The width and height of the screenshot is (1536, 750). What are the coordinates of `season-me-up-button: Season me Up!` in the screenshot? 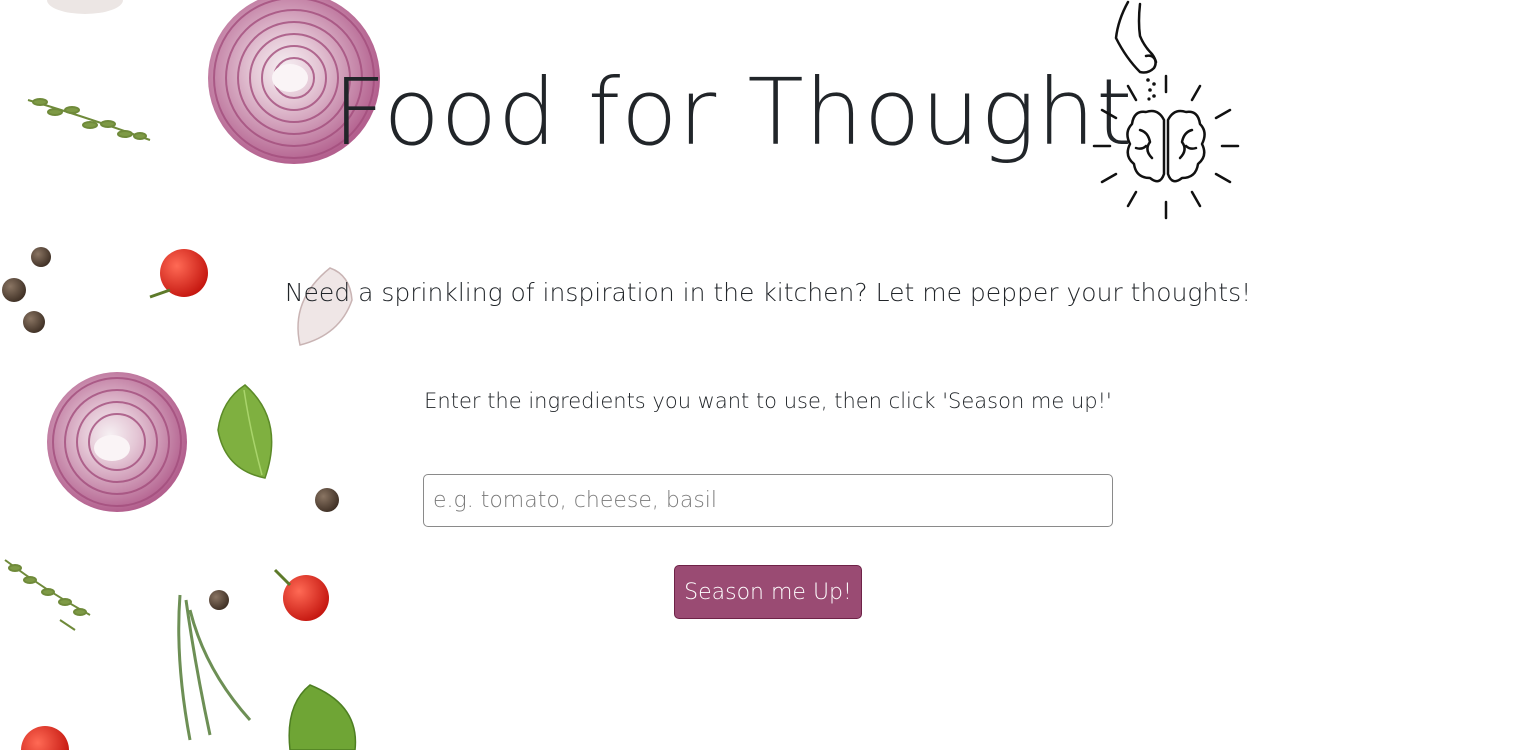 It's located at (768, 592).